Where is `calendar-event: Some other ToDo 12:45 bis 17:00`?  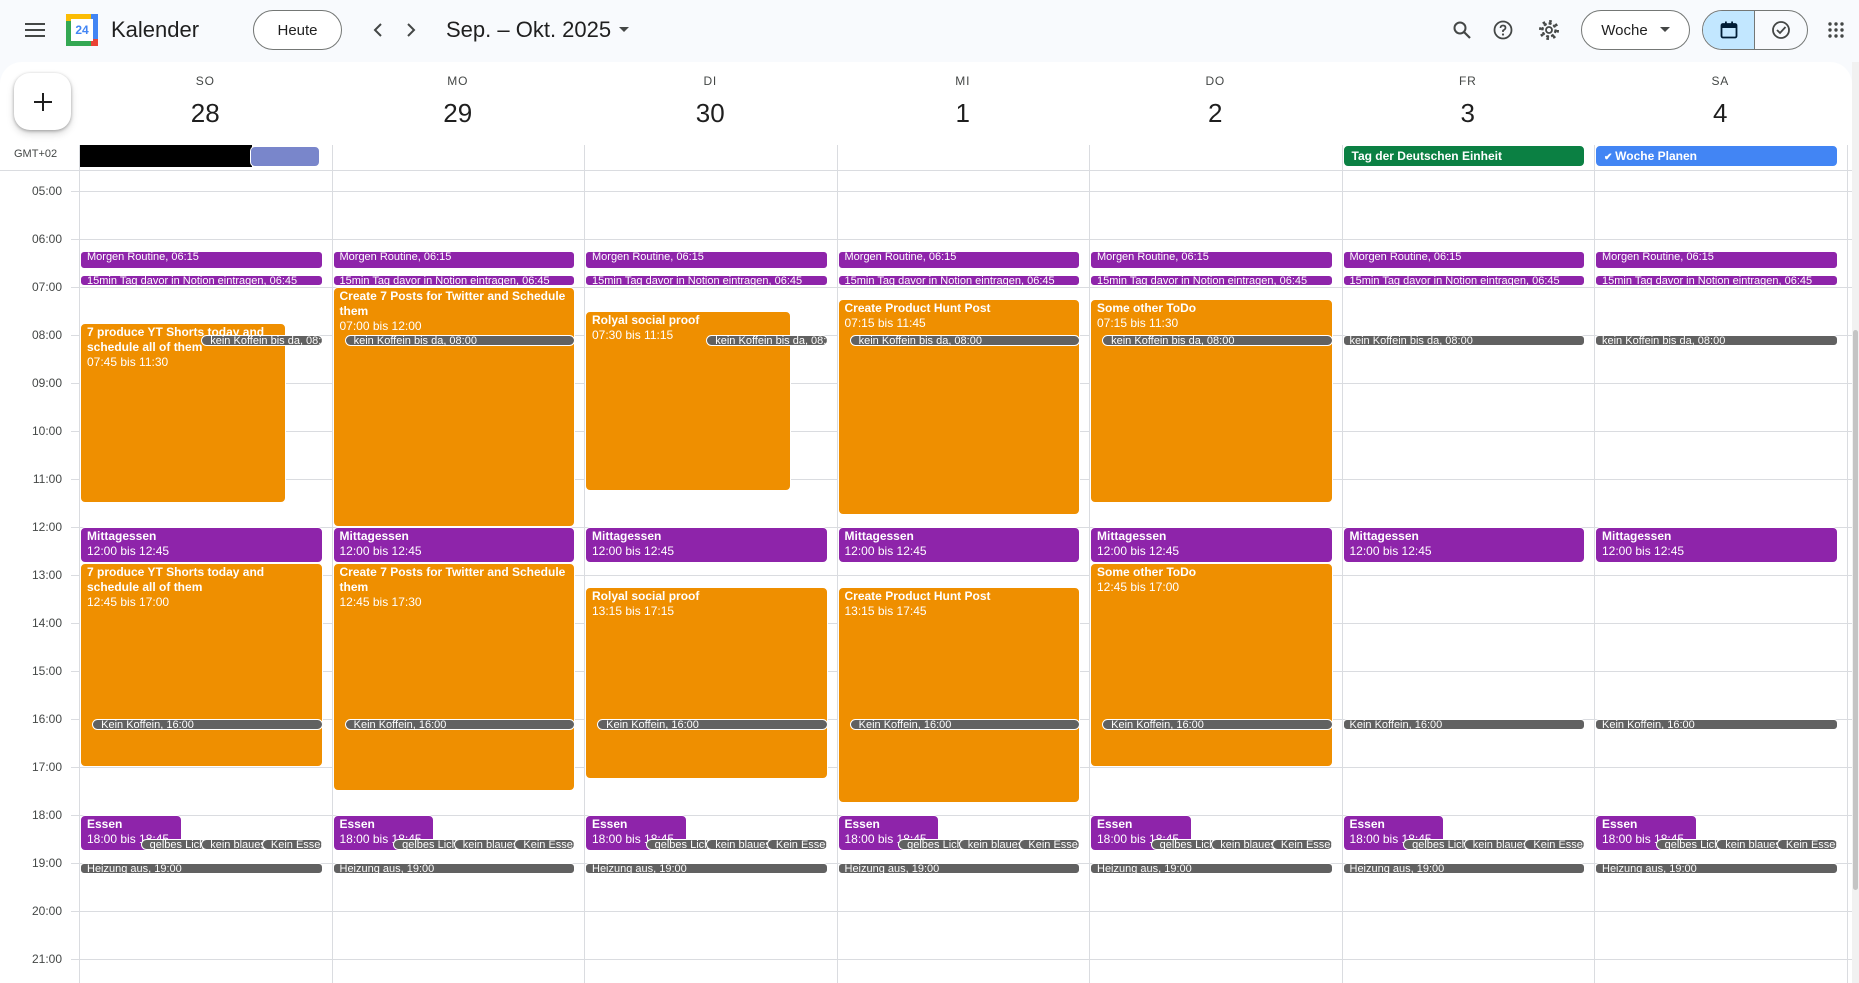
calendar-event: Some other ToDo 12:45 bis 17:00 is located at coordinates (1211, 665).